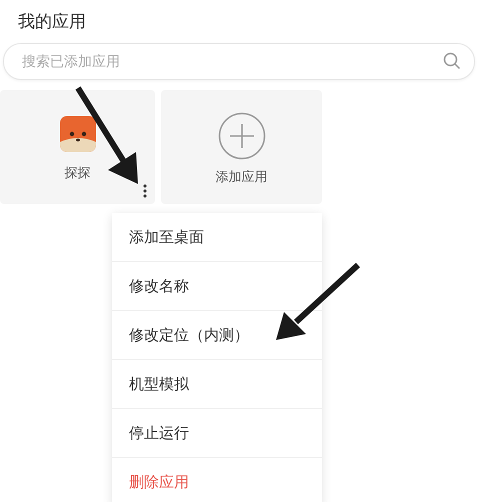 Image resolution: width=481 pixels, height=502 pixels. Describe the element at coordinates (239, 61) in the screenshot. I see `search-field: 搜索已添加应用` at that location.